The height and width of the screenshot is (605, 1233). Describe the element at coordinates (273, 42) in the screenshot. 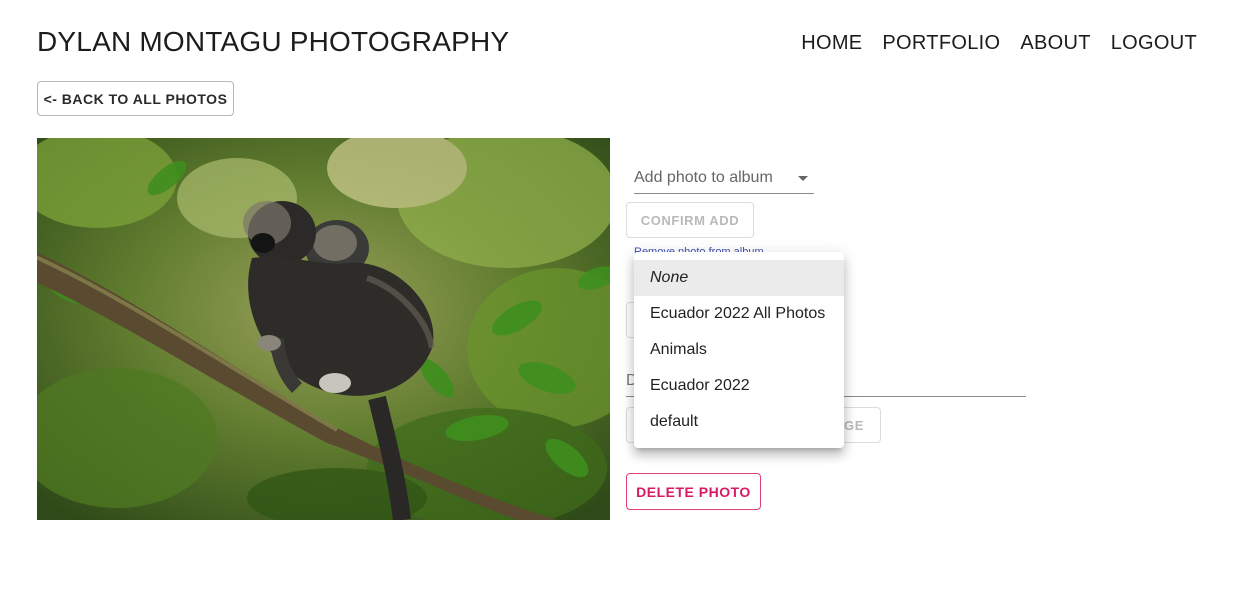

I see `site-brand: DYLAN MONTAGU PHOTOGRAPHY` at that location.